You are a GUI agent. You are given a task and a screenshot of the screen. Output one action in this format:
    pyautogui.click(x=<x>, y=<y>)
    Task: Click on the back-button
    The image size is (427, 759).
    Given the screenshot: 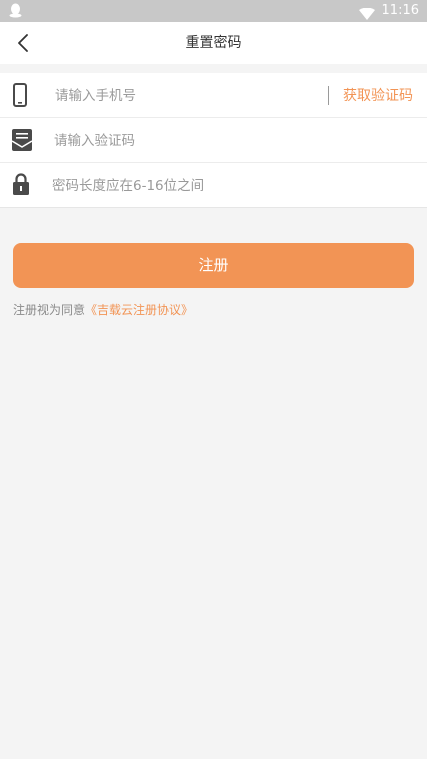 What is the action you would take?
    pyautogui.click(x=23, y=43)
    